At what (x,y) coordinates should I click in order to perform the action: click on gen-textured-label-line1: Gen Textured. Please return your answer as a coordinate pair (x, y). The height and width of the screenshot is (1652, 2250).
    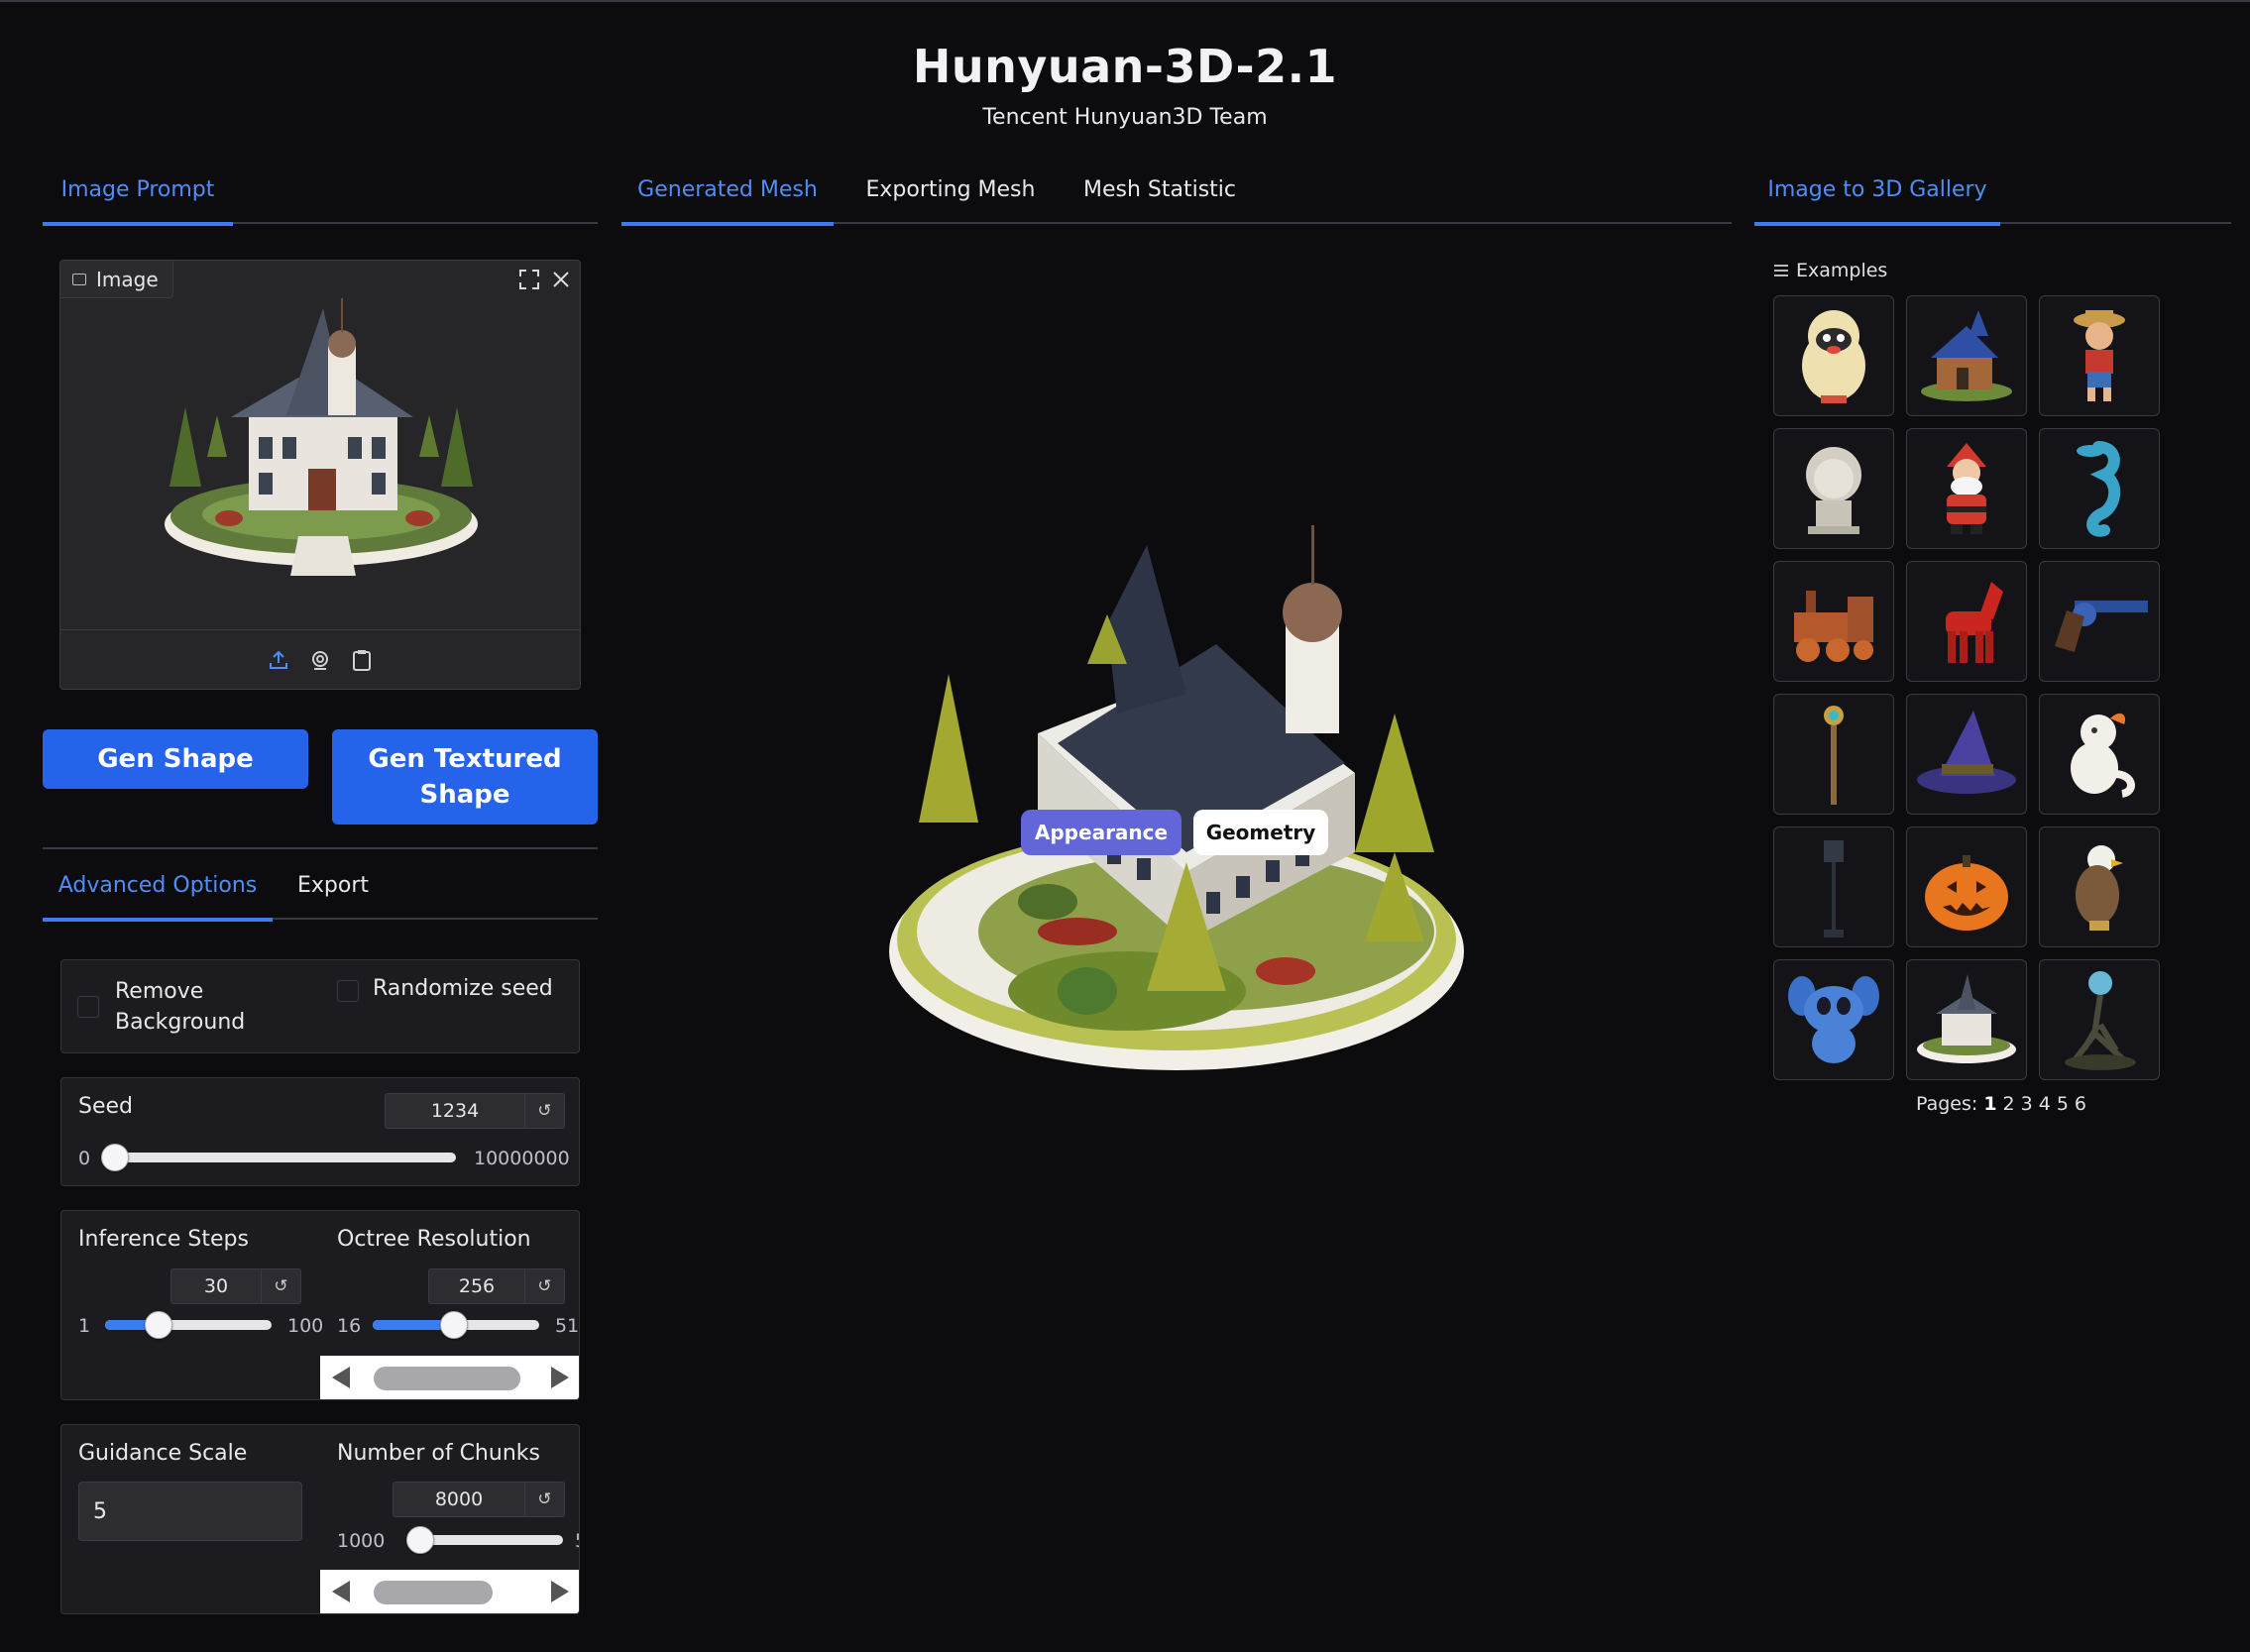
    Looking at the image, I should click on (465, 759).